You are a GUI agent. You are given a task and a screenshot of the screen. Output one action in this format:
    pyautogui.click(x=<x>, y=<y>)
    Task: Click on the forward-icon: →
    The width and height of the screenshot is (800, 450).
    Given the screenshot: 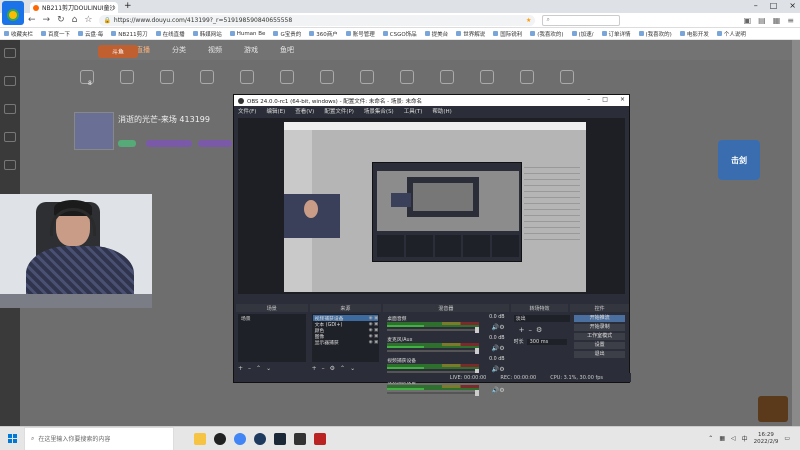 What is the action you would take?
    pyautogui.click(x=47, y=20)
    